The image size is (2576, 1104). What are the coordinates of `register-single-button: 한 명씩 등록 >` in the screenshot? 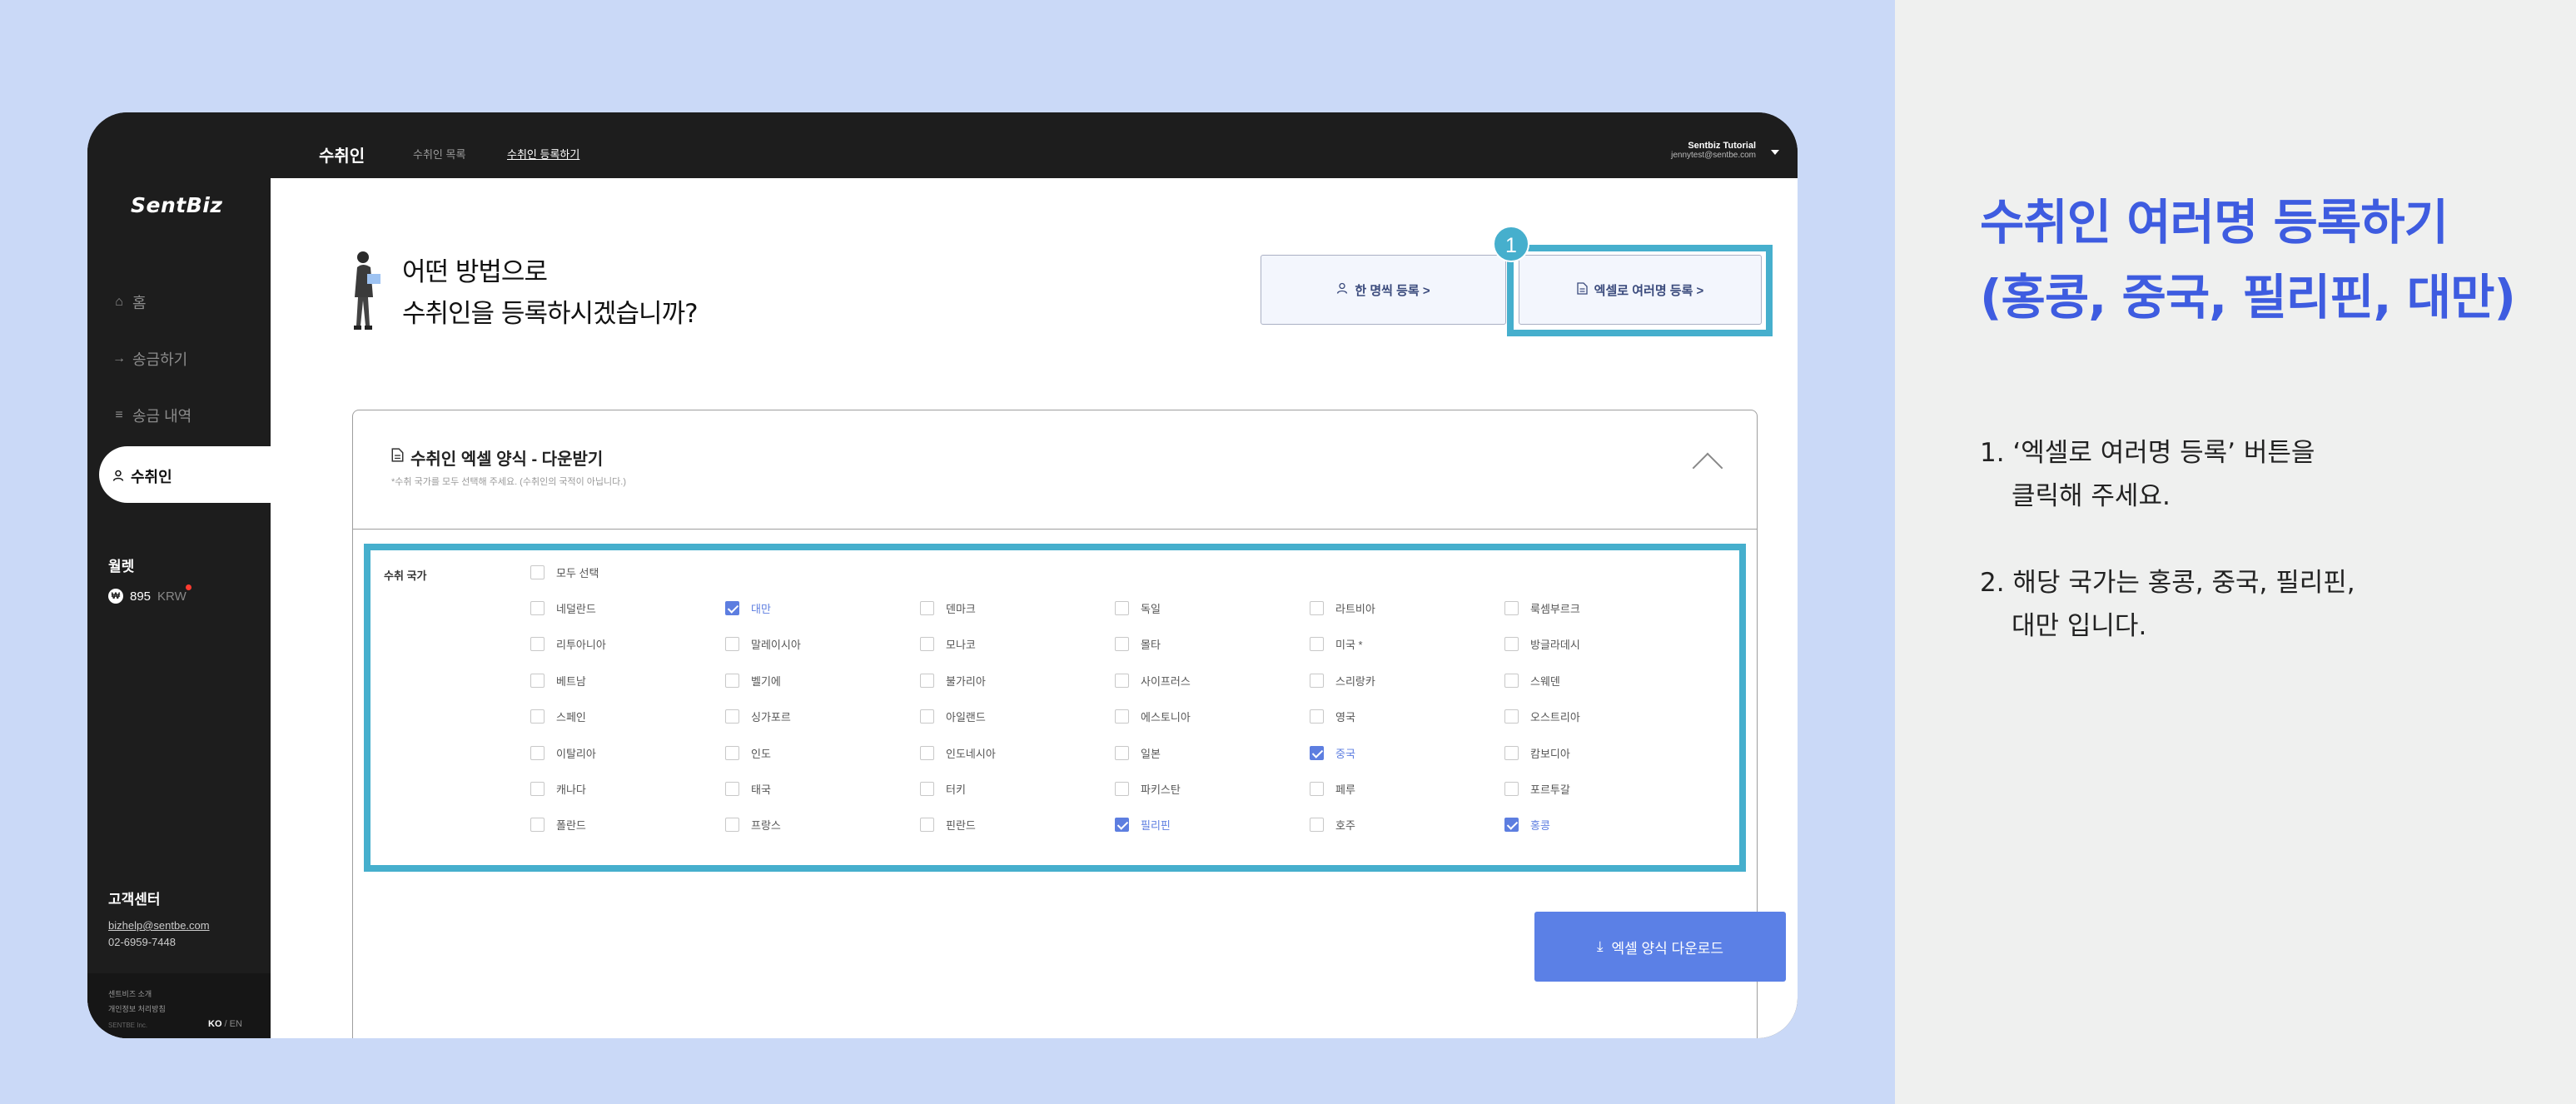 It's located at (1383, 290).